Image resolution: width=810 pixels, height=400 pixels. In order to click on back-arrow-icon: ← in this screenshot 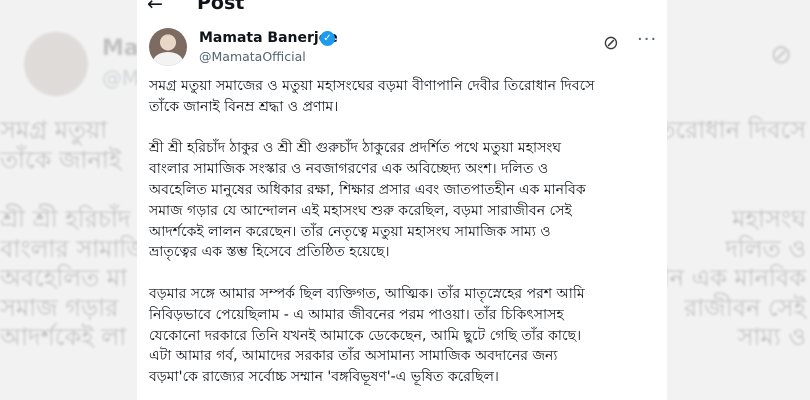, I will do `click(155, 7)`.